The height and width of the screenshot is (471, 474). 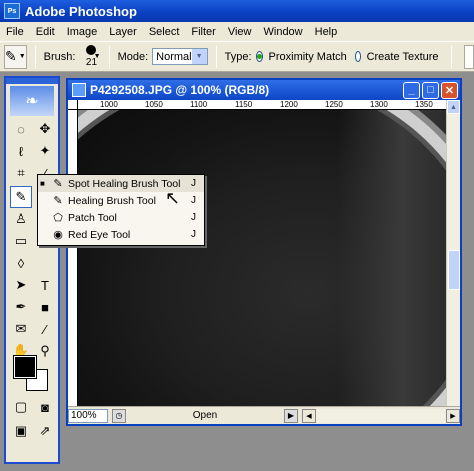 I want to click on vertical-scrollbar: ▲, so click(x=453, y=253).